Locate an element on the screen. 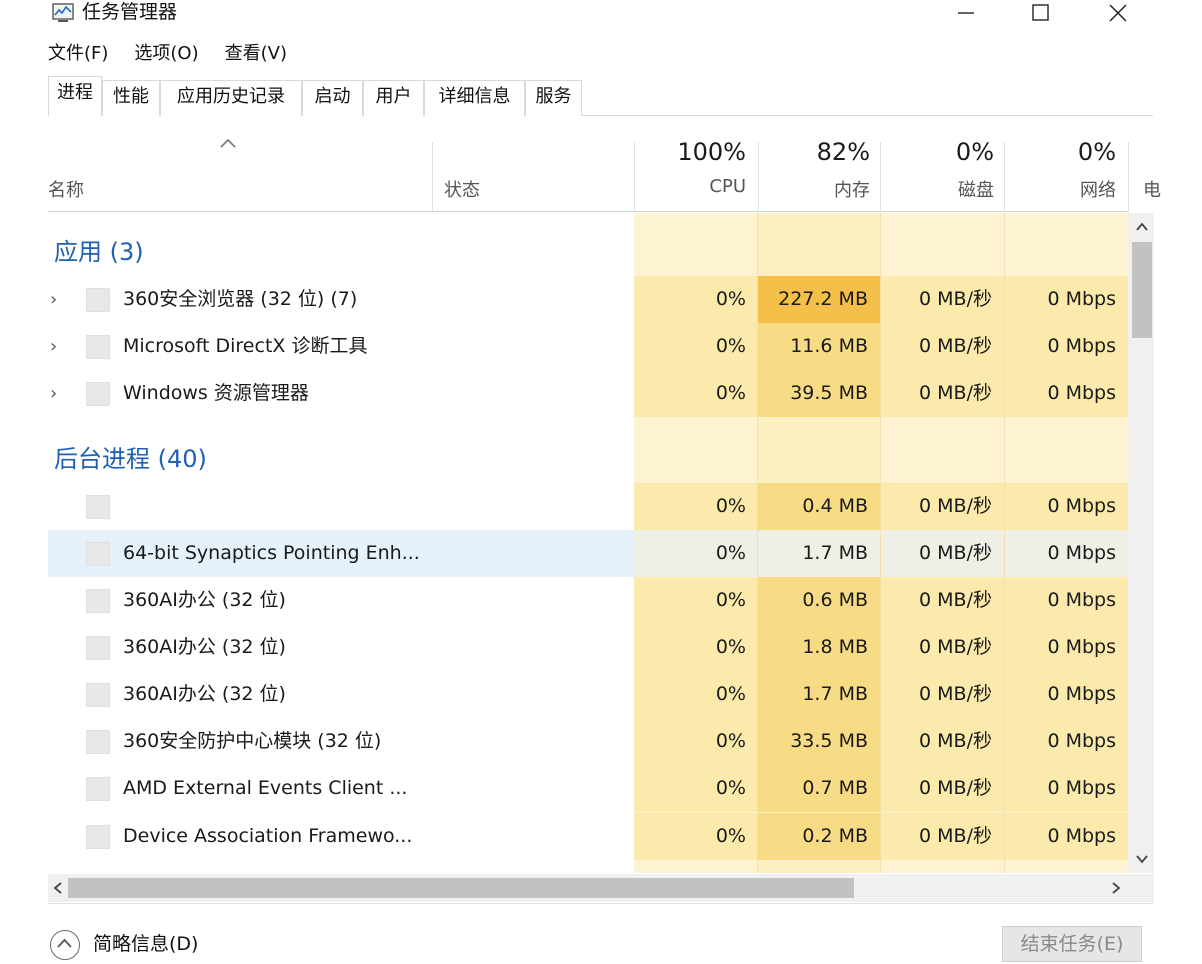 This screenshot has height=964, width=1202. tab-processes: 进程 is located at coordinates (75, 96).